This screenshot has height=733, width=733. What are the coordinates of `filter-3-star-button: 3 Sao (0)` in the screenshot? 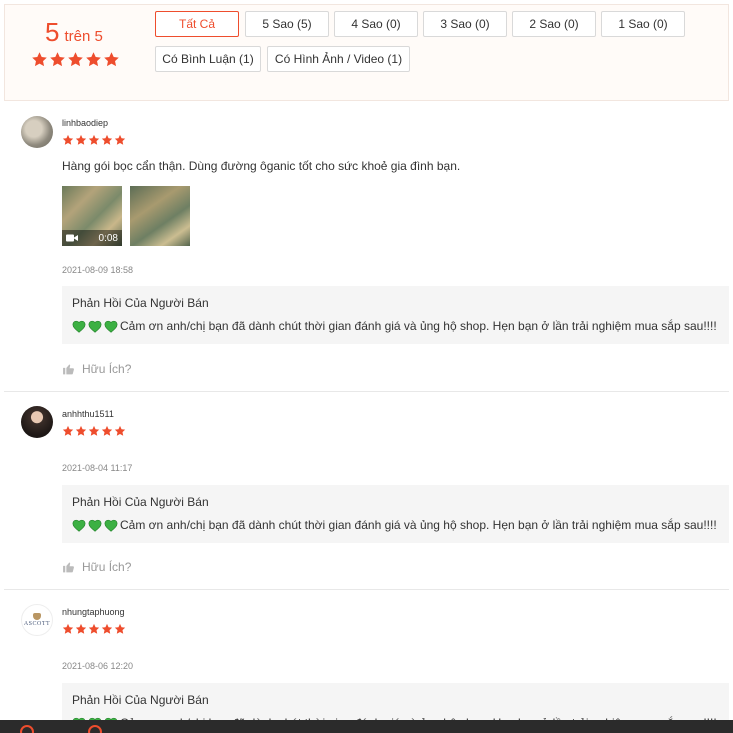 It's located at (465, 24).